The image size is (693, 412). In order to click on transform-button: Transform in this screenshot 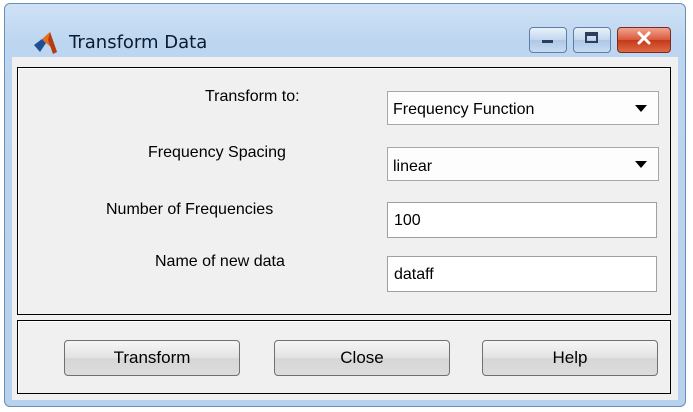, I will do `click(152, 358)`.